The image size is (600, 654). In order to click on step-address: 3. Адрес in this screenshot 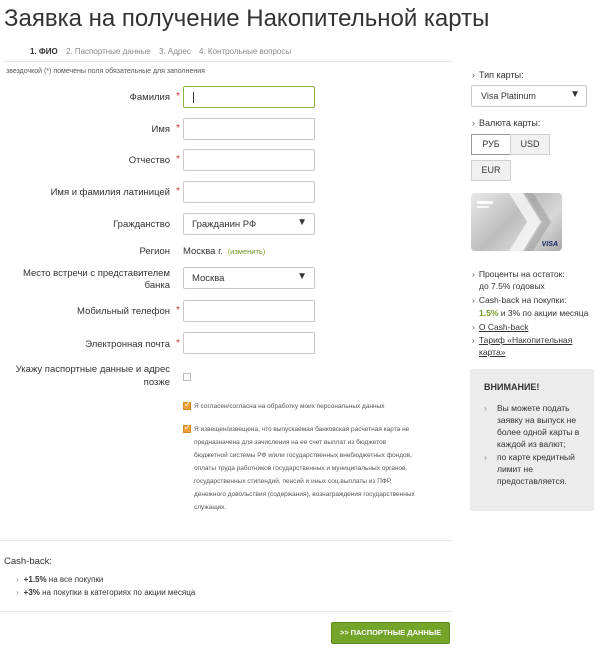, I will do `click(175, 51)`.